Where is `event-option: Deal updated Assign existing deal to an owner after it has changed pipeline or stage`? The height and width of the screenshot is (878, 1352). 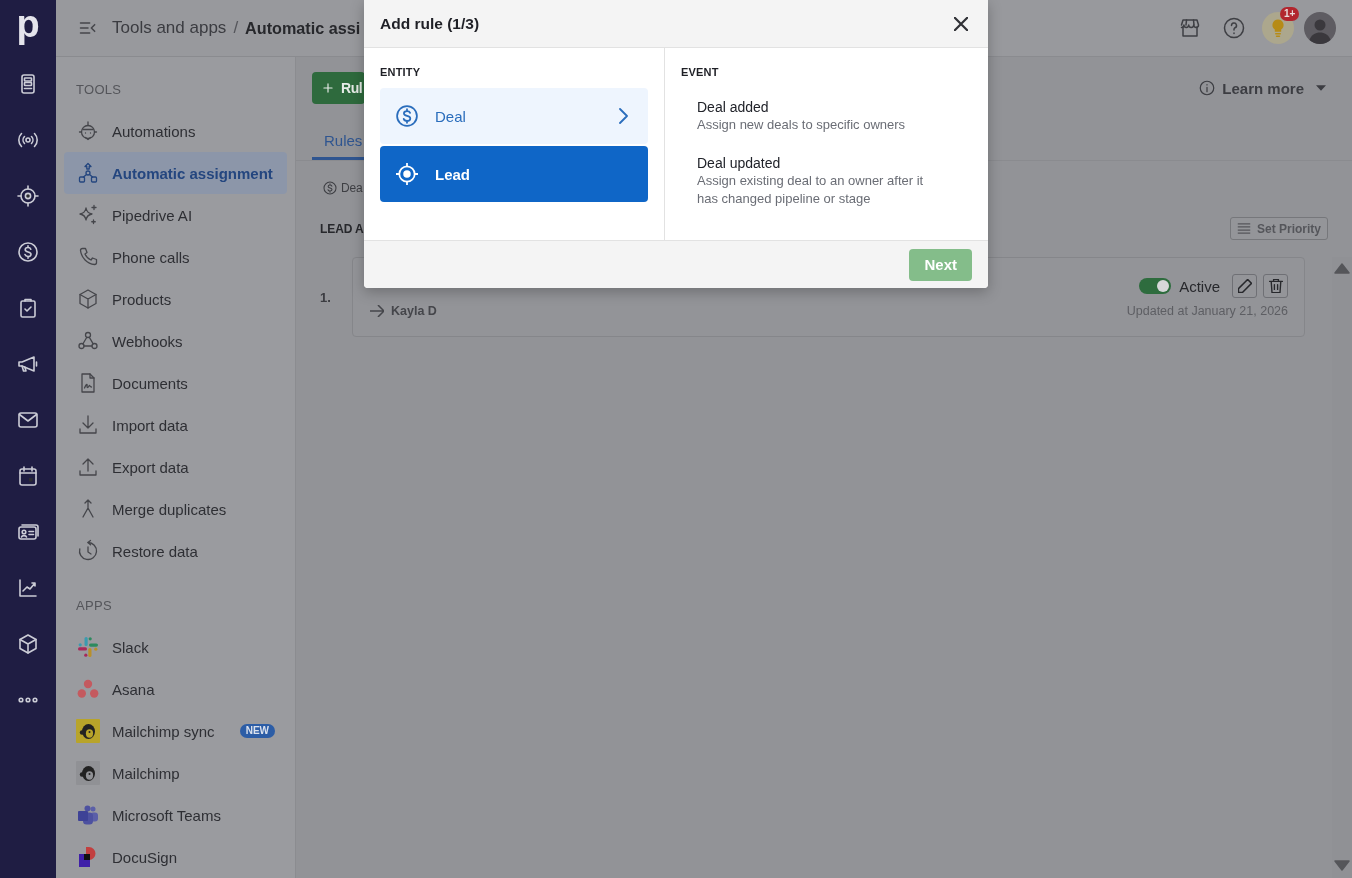
event-option: Deal updated Assign existing deal to an owner after it has changed pipeline or stage is located at coordinates (817, 181).